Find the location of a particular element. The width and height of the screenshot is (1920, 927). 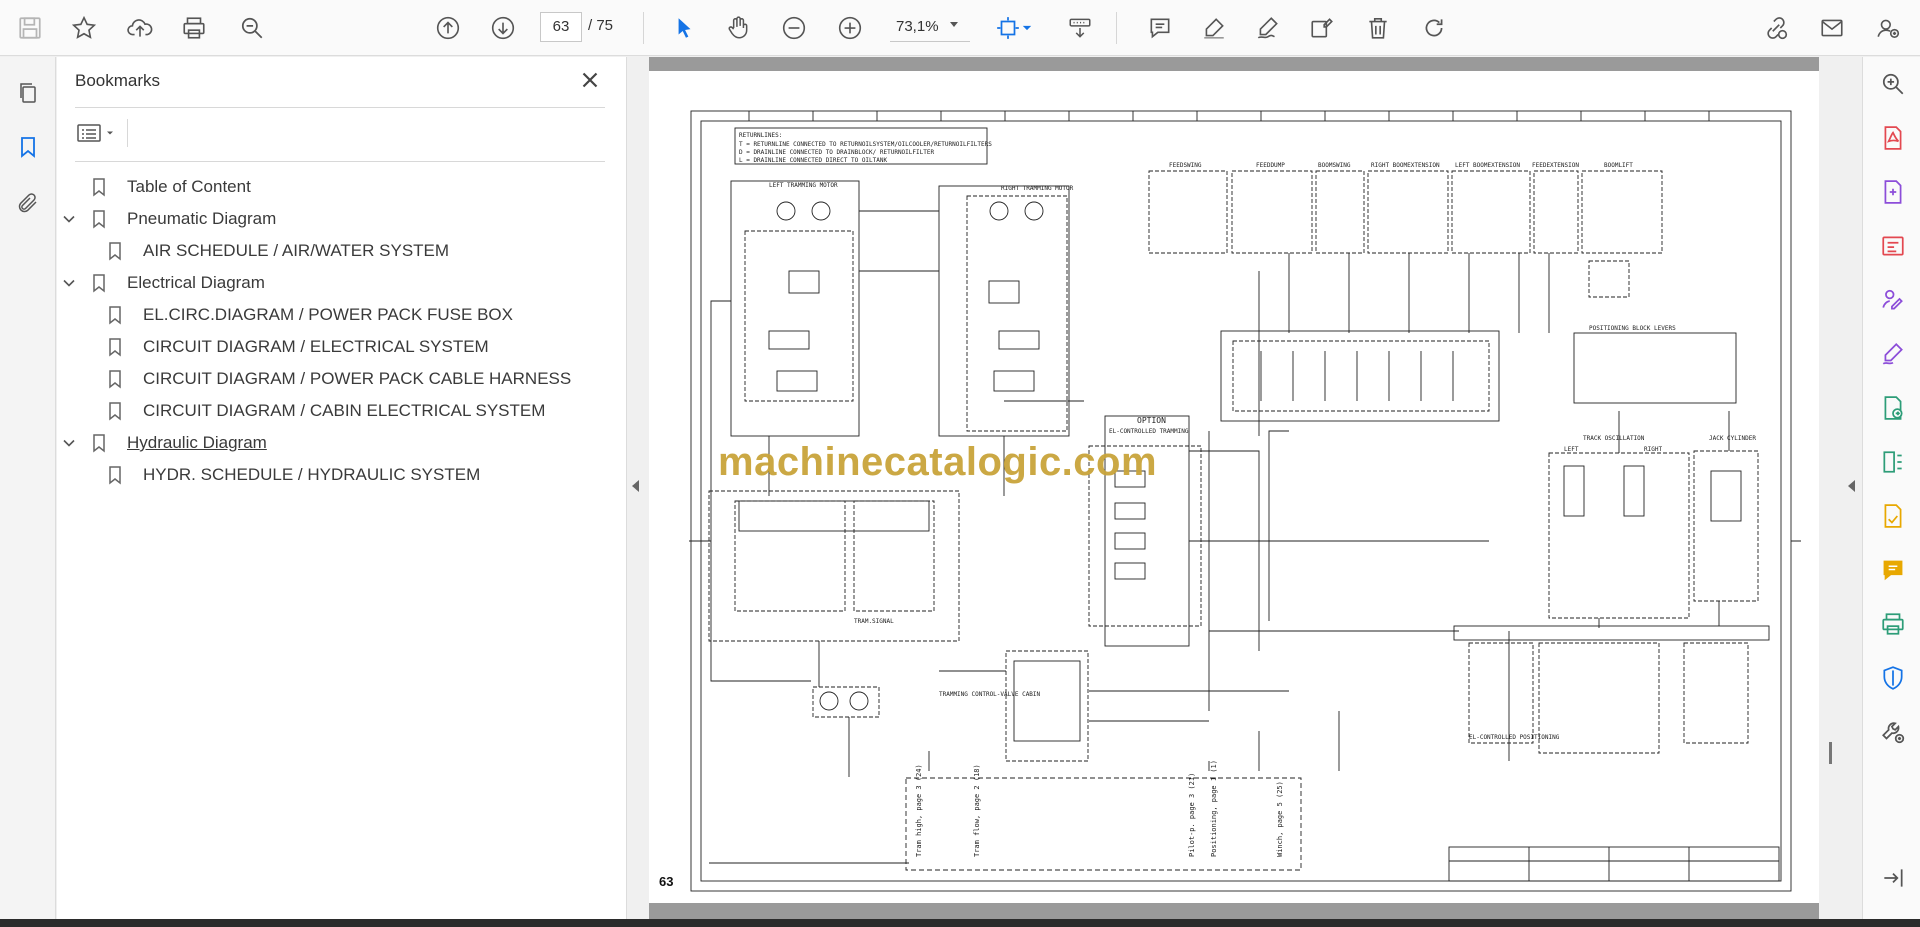

export-icon is located at coordinates (1893, 516).